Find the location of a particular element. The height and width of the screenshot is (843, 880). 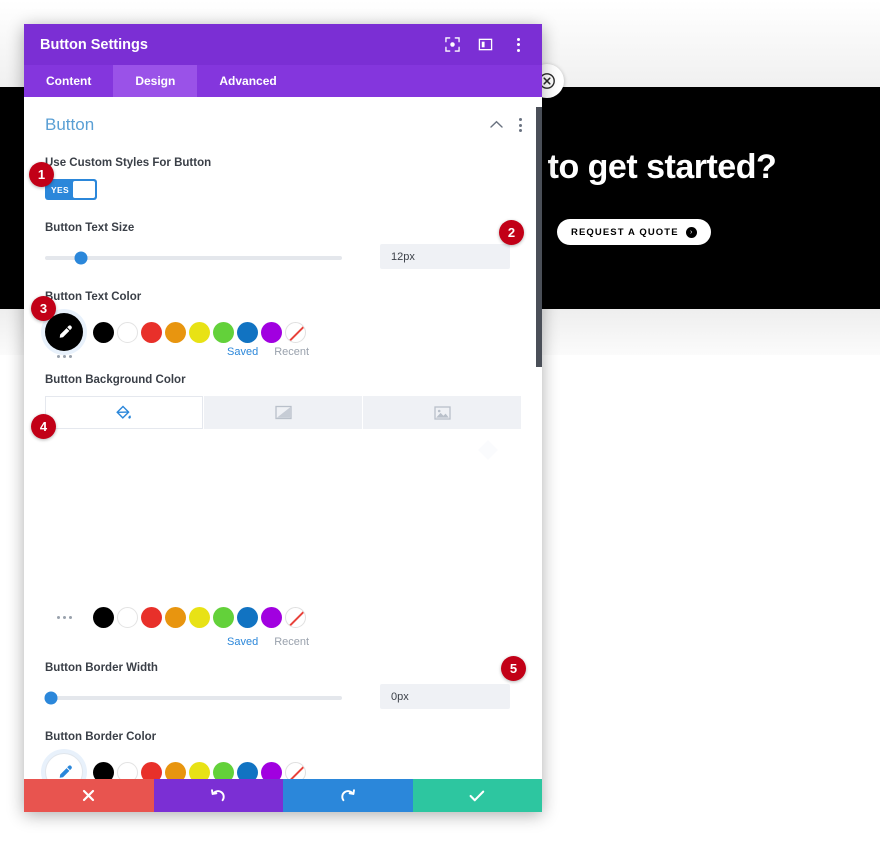

field-use-custom-styles: Use Custom Styles For Button YES is located at coordinates (283, 178).